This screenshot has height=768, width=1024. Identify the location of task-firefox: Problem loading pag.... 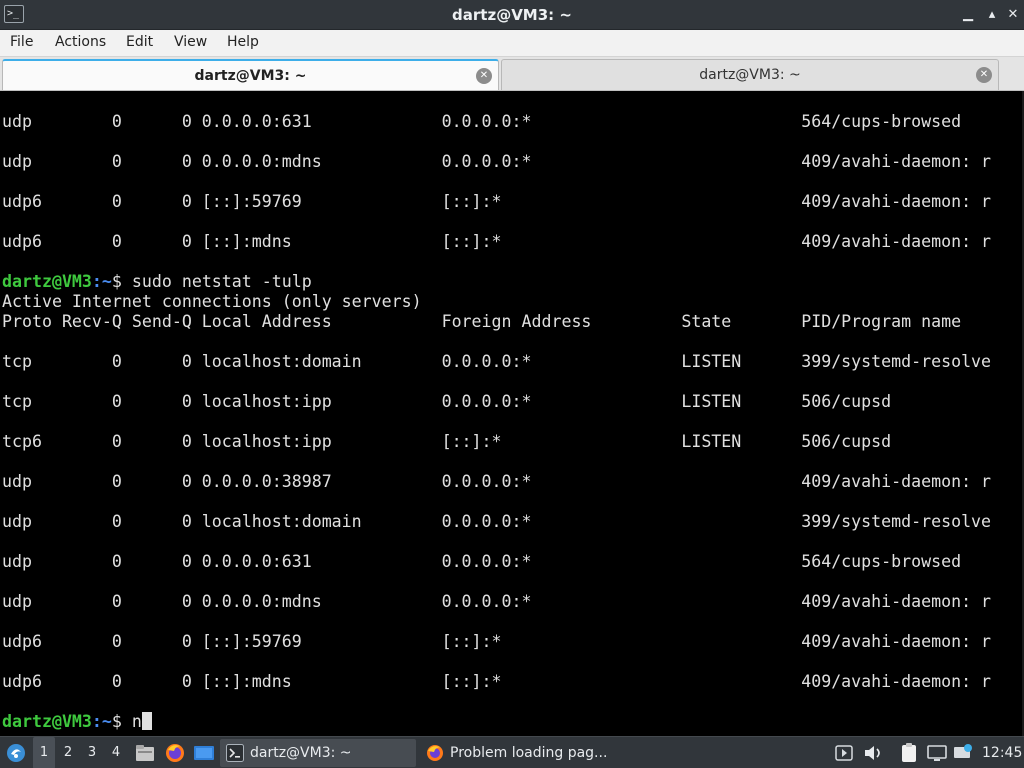
(520, 753).